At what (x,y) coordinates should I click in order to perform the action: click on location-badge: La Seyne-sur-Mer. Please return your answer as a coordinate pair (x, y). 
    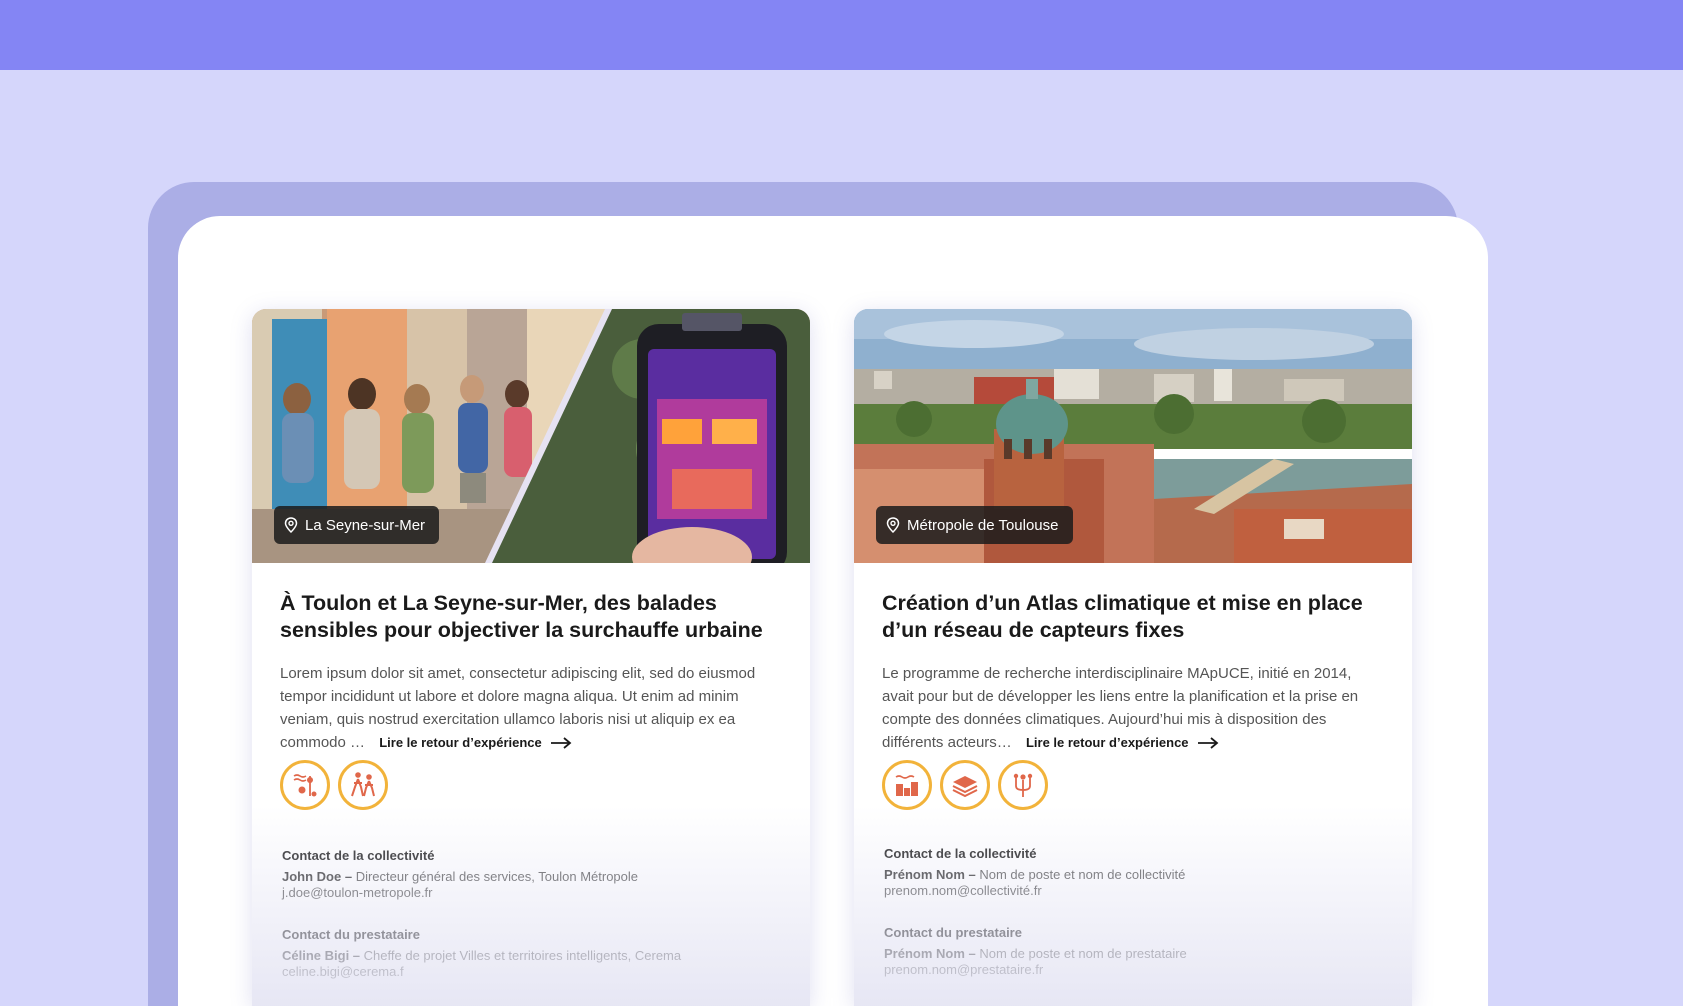
    Looking at the image, I should click on (357, 525).